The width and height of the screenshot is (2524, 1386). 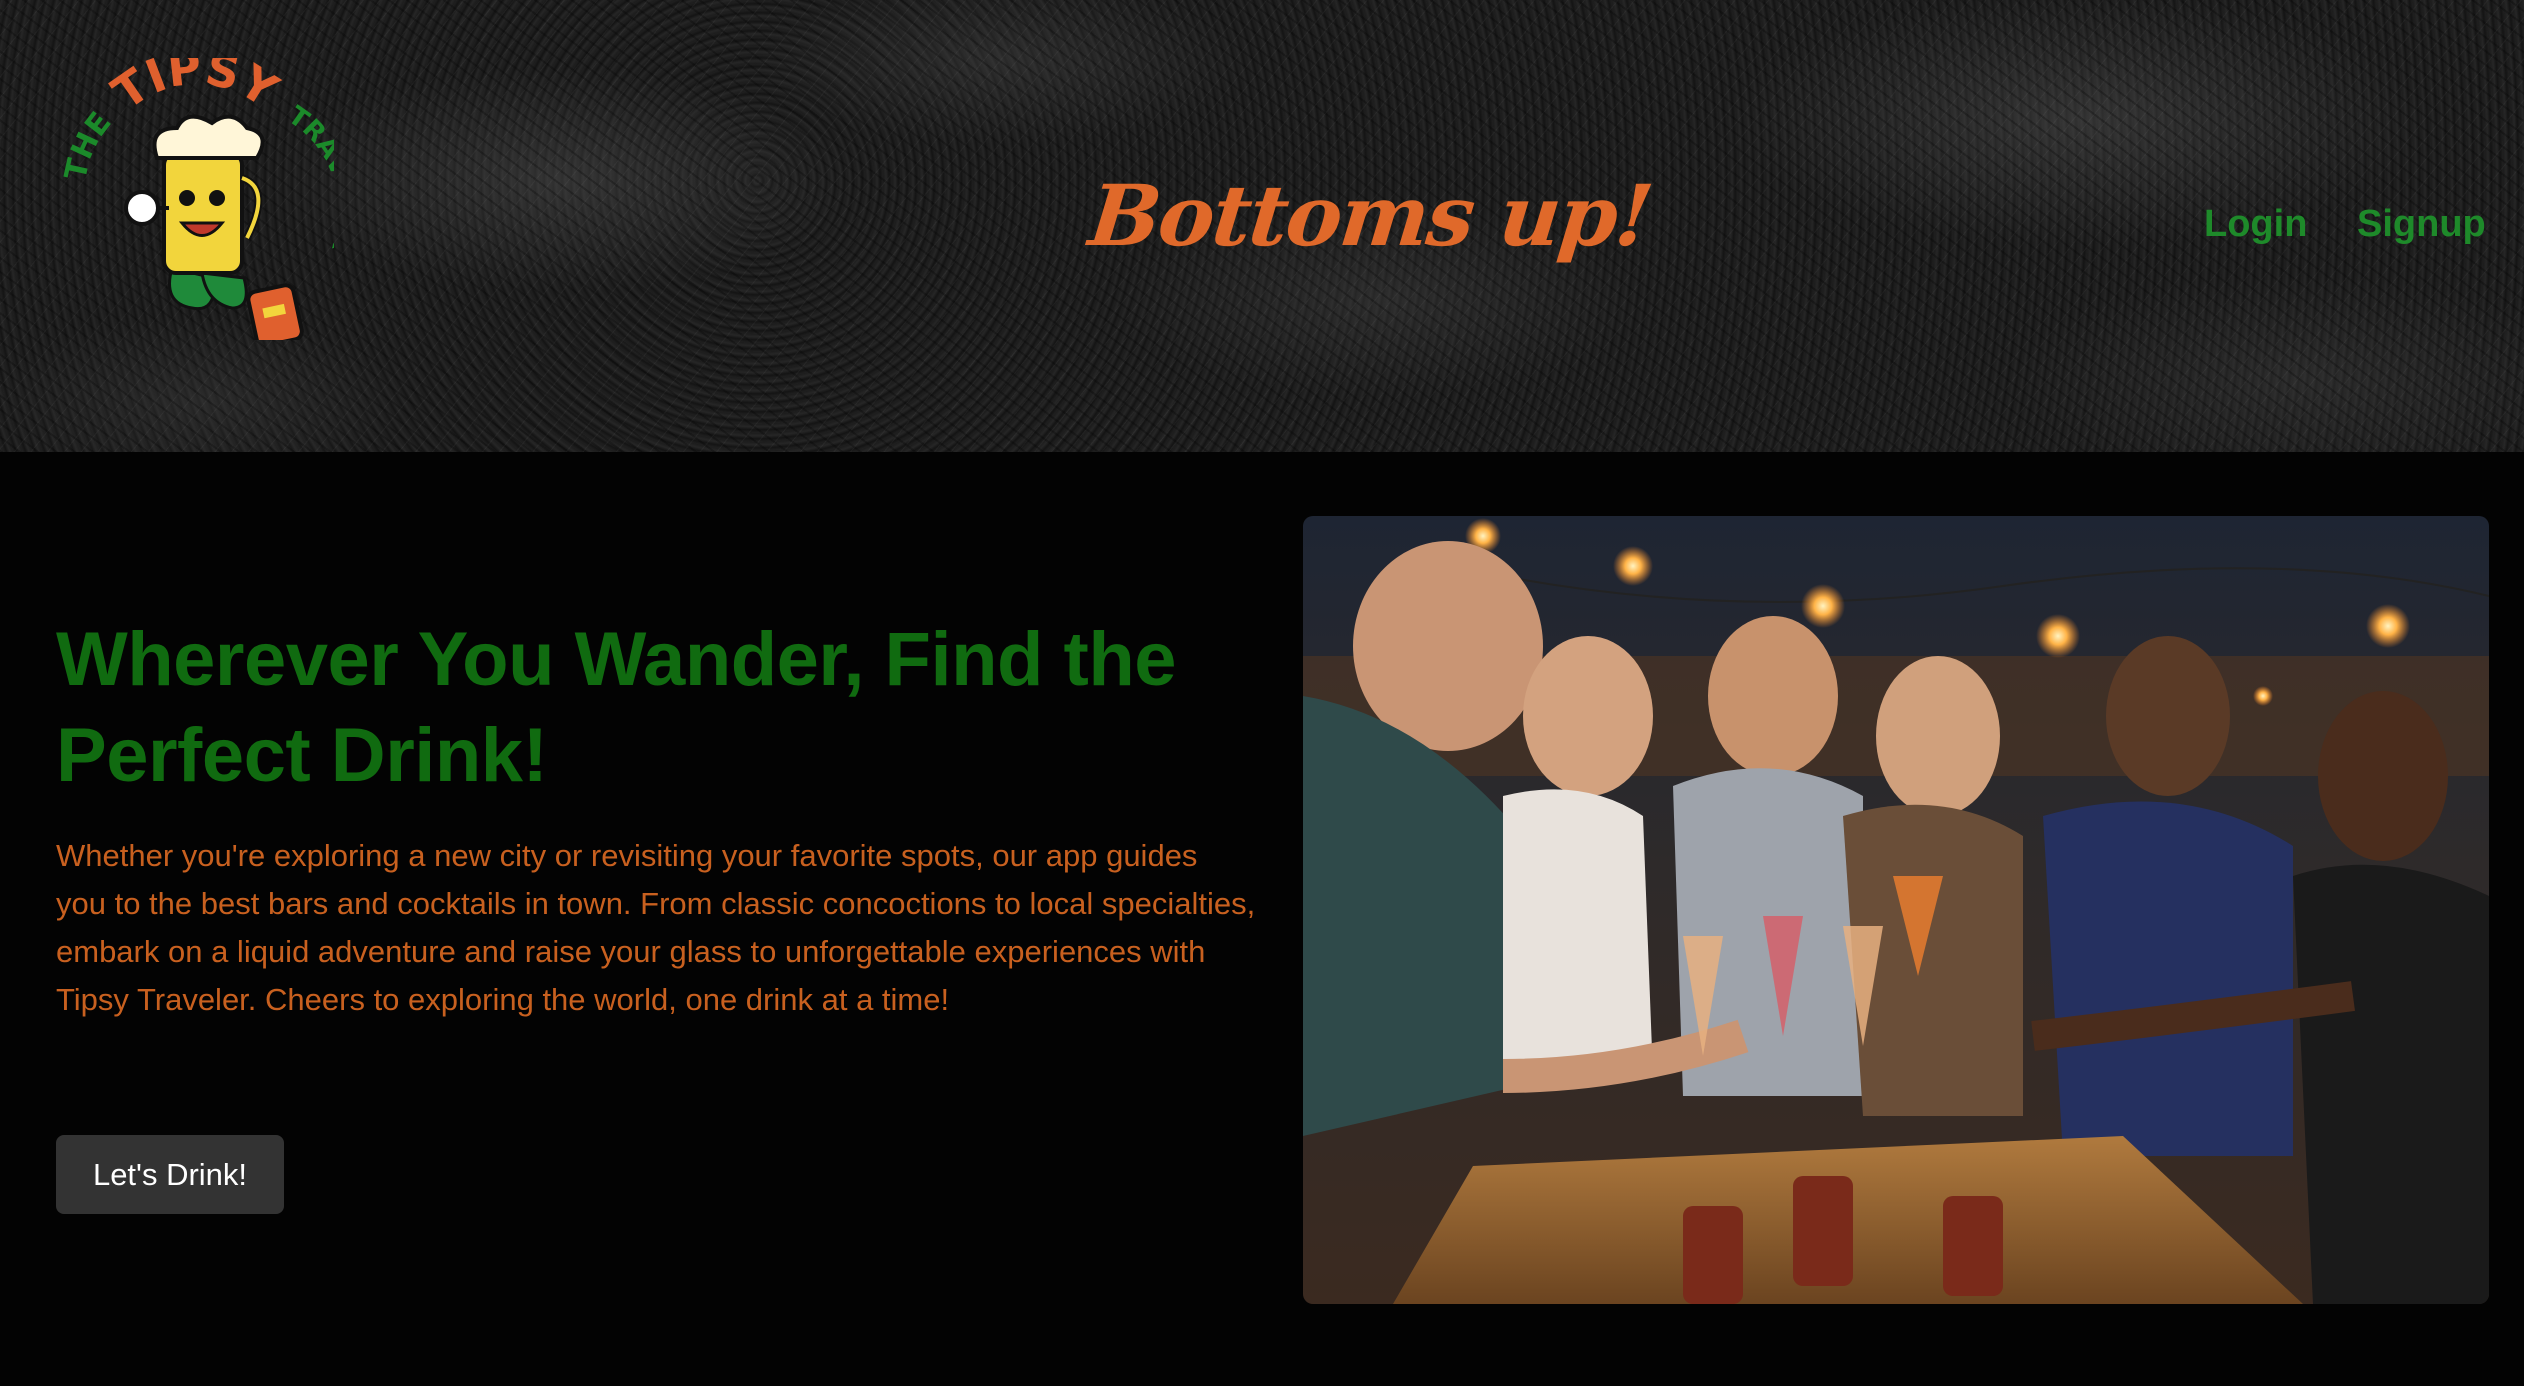 I want to click on svg-text: TRAVELER, so click(x=308, y=178).